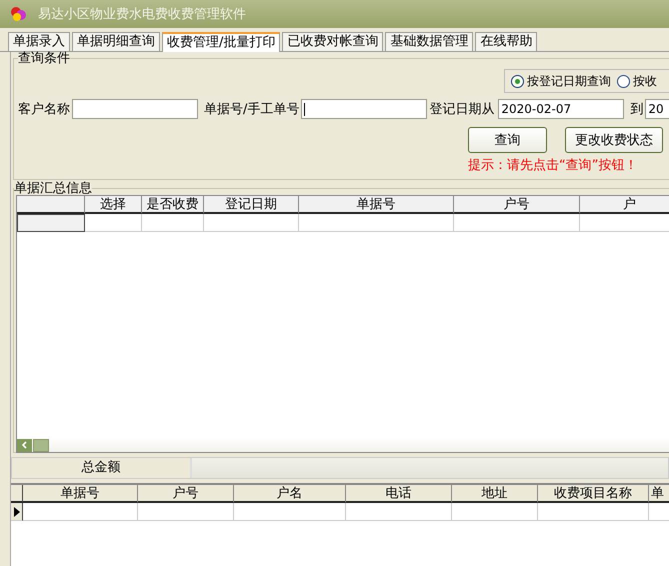 The width and height of the screenshot is (669, 566). What do you see at coordinates (116, 41) in the screenshot?
I see `tab: 单据明细查询` at bounding box center [116, 41].